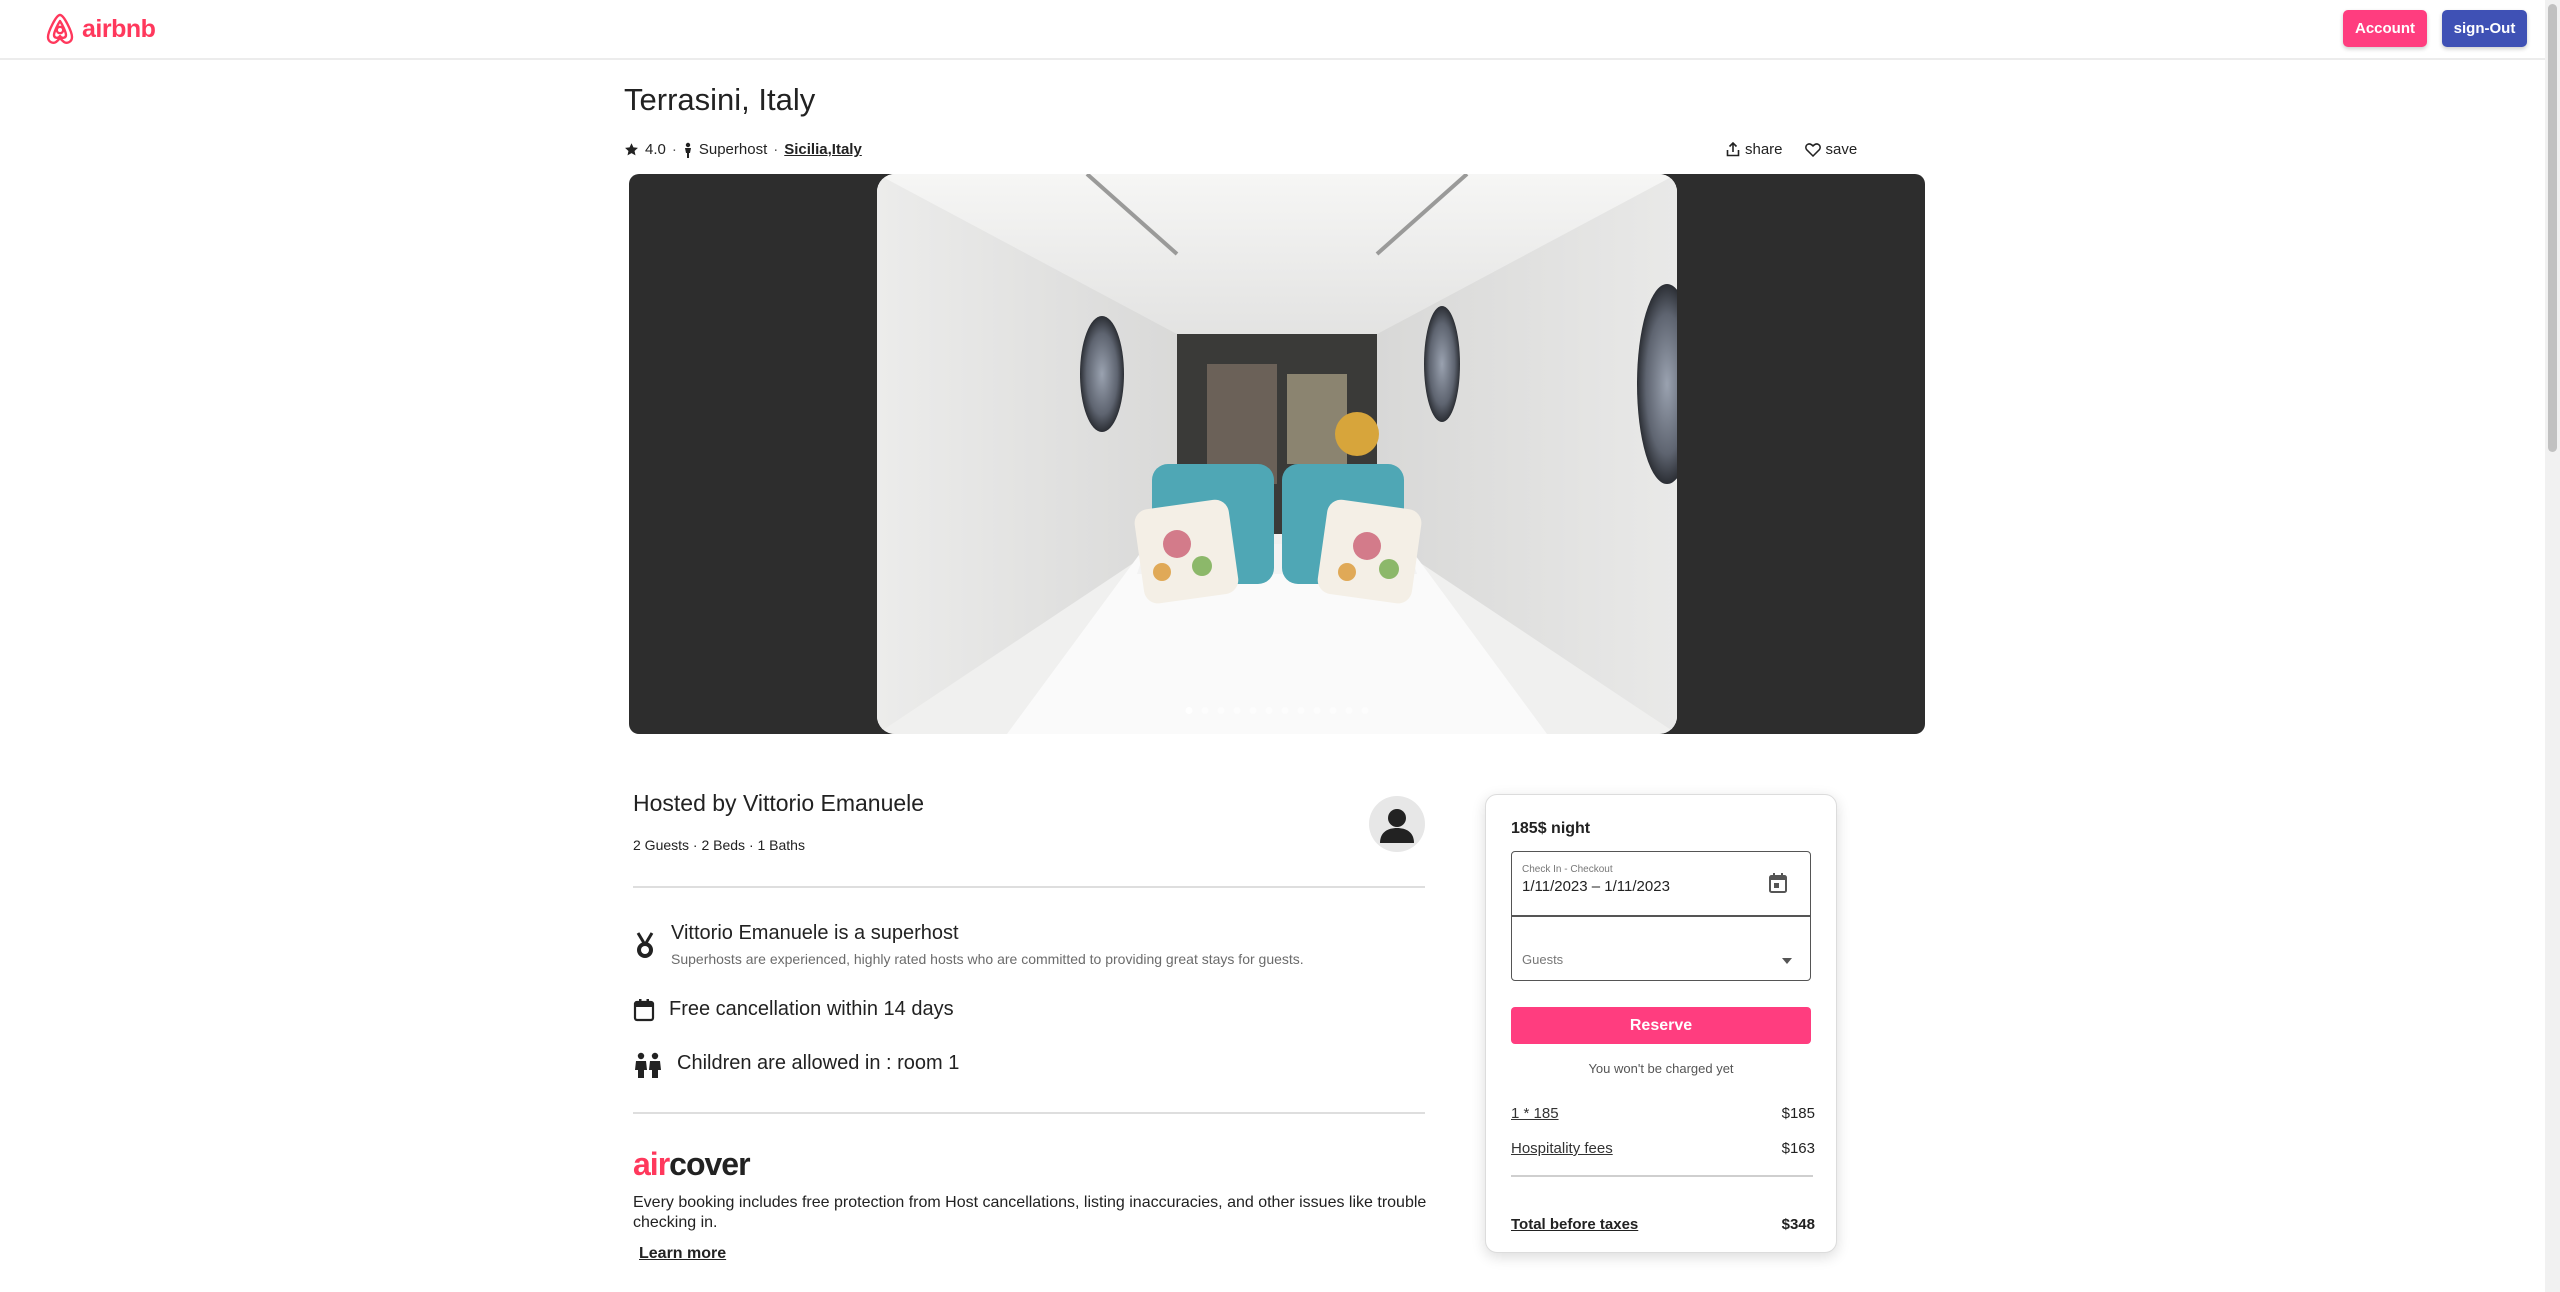 This screenshot has height=1292, width=2560. I want to click on reserve-button: Reserve, so click(1661, 1025).